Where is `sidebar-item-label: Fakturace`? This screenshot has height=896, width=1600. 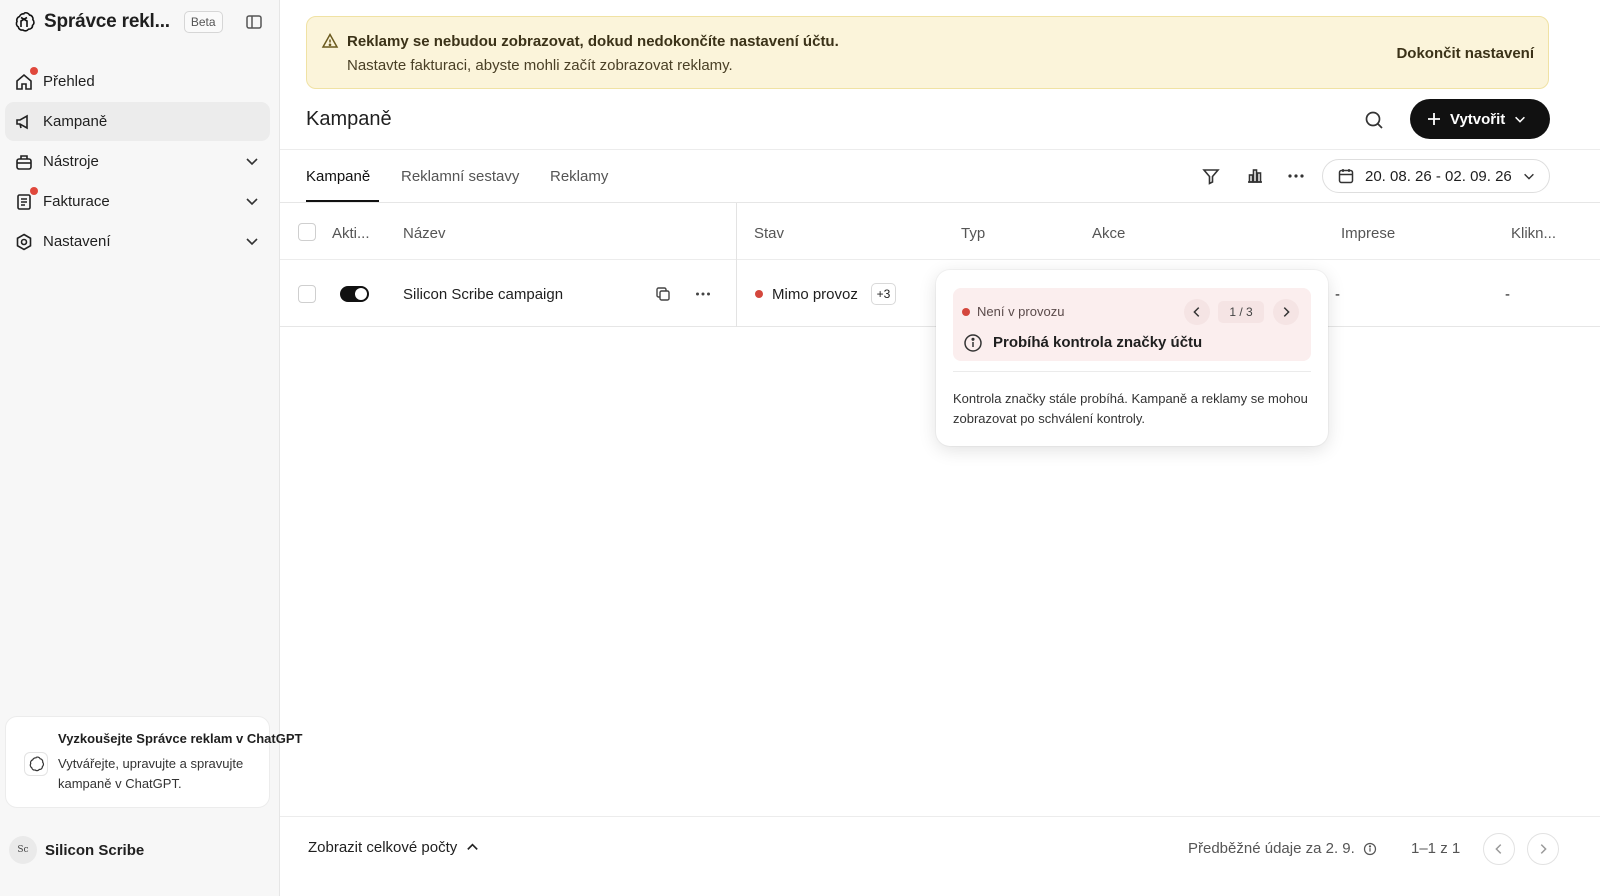
sidebar-item-label: Fakturace is located at coordinates (76, 201).